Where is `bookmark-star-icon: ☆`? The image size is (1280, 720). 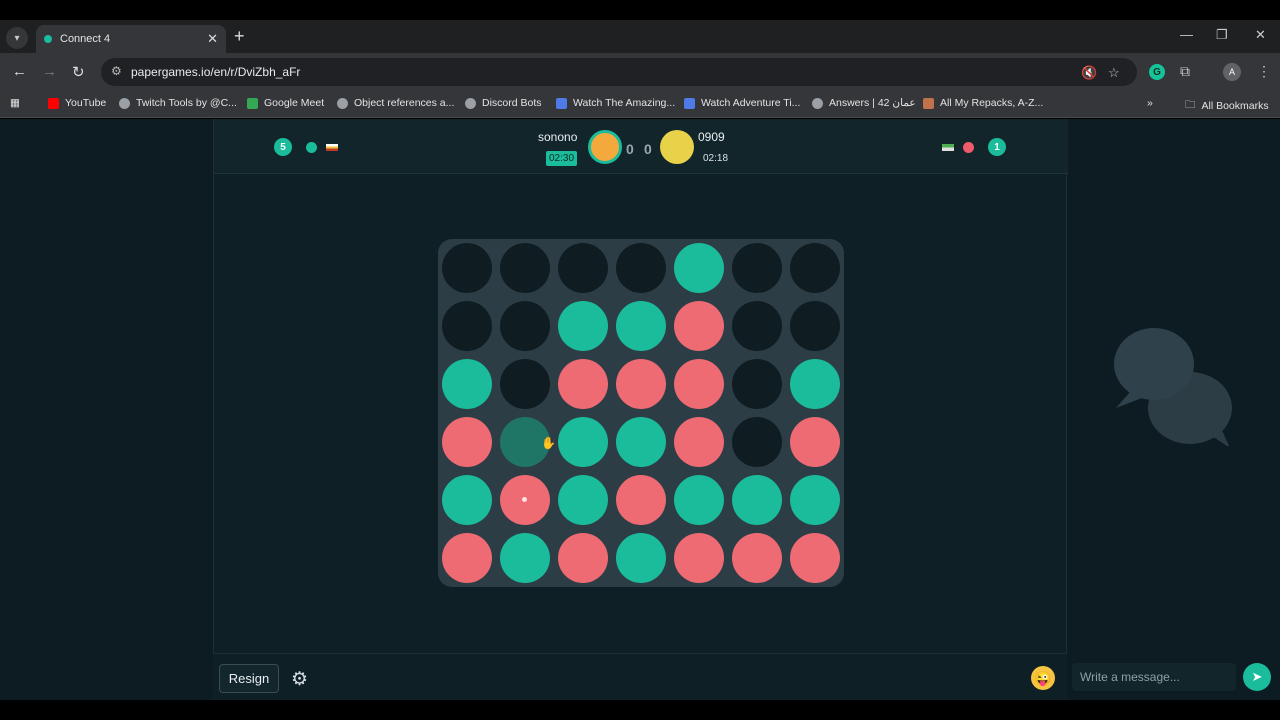
bookmark-star-icon: ☆ is located at coordinates (1114, 73).